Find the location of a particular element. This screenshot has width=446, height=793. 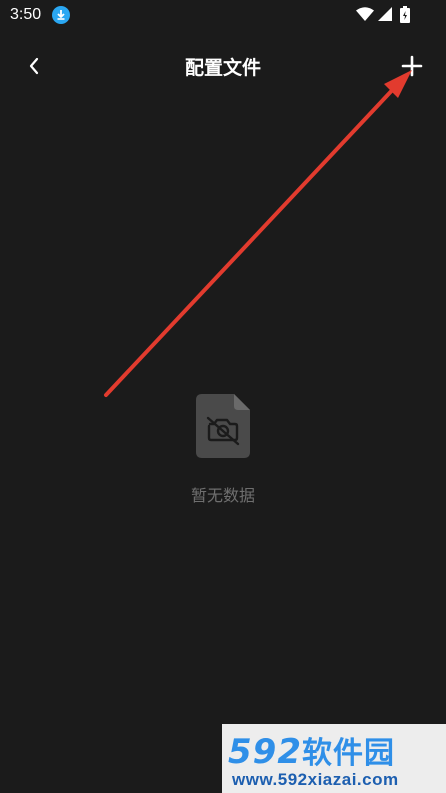

no-file-icon is located at coordinates (223, 426).